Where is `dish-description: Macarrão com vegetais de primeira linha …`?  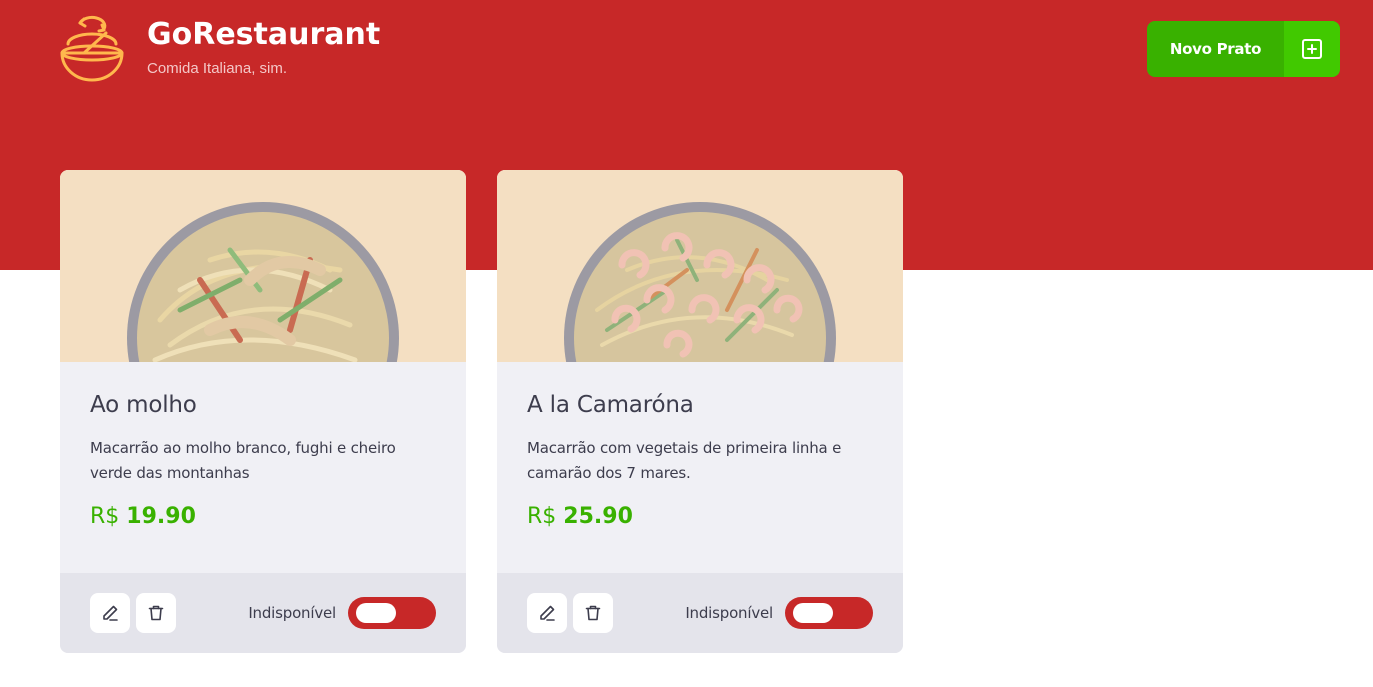 dish-description: Macarrão com vegetais de primeira linha … is located at coordinates (684, 460).